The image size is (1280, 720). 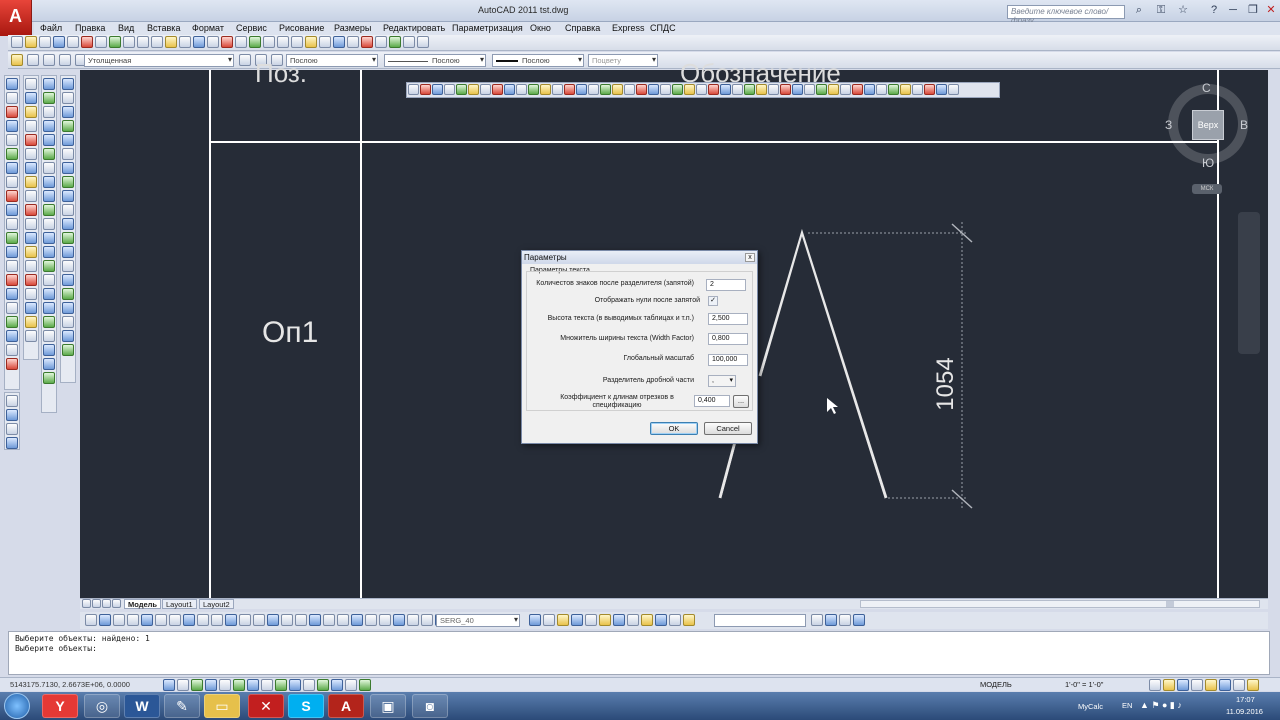 I want to click on viewcube-top-face: Верх, so click(x=1208, y=125).